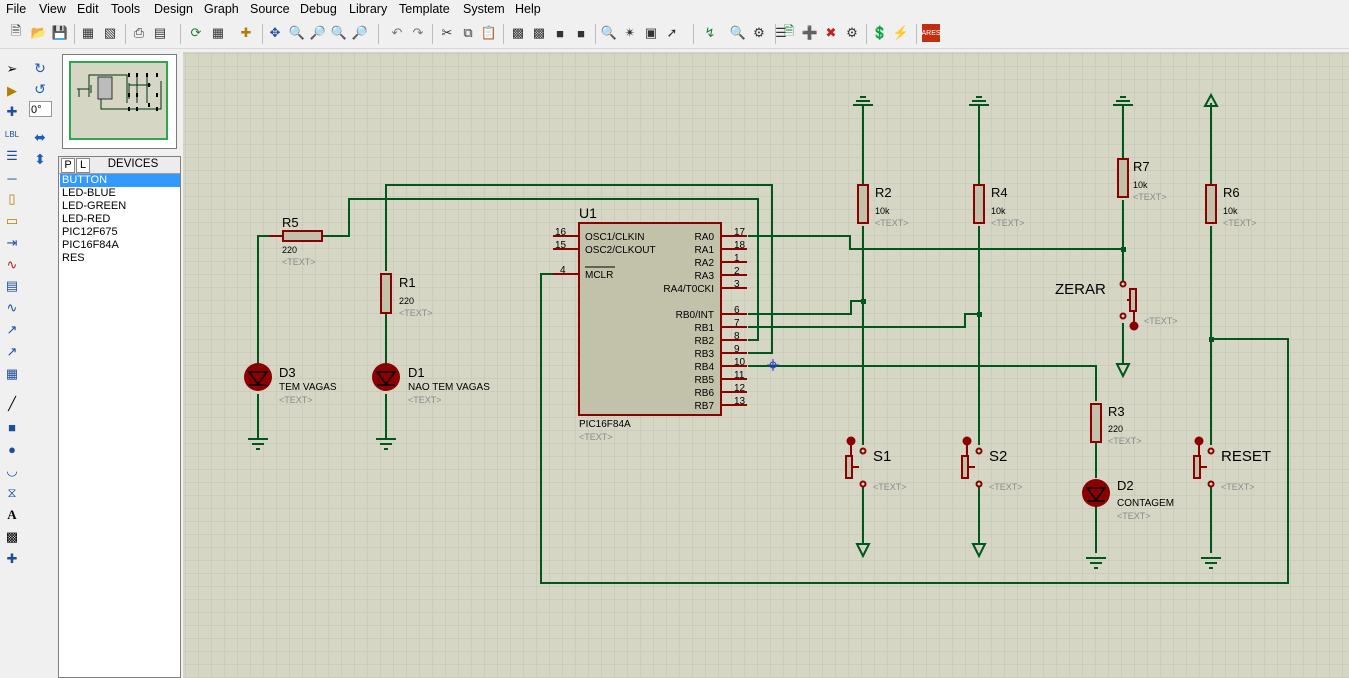 The image size is (1349, 678). What do you see at coordinates (12, 330) in the screenshot?
I see `voltage-probe-icon: ↗` at bounding box center [12, 330].